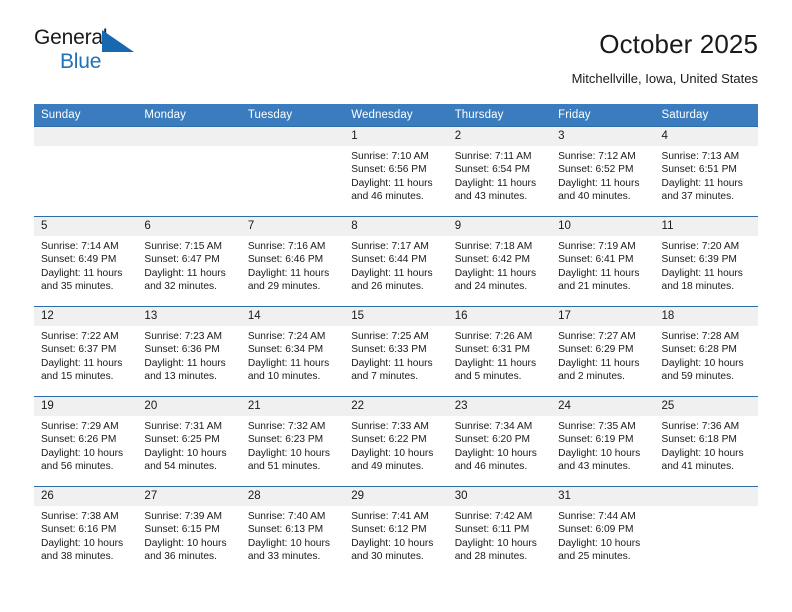 Image resolution: width=792 pixels, height=612 pixels. What do you see at coordinates (603, 406) in the screenshot?
I see `day-number: 24` at bounding box center [603, 406].